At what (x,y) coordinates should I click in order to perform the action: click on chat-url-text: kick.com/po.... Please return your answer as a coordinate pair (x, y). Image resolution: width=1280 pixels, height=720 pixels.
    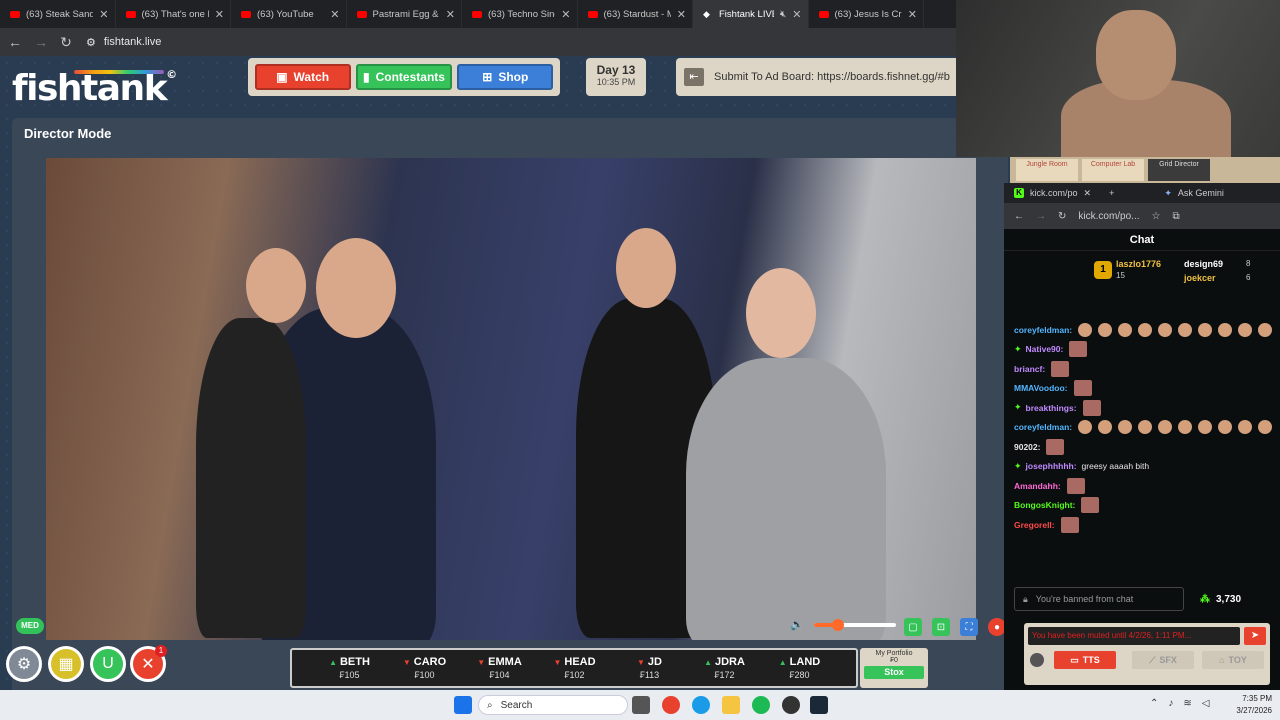
    Looking at the image, I should click on (1108, 216).